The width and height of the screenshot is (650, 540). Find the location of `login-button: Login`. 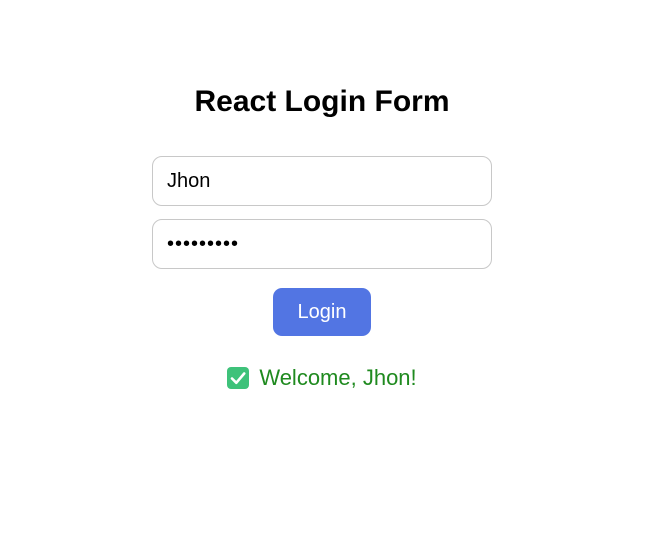

login-button: Login is located at coordinates (322, 312).